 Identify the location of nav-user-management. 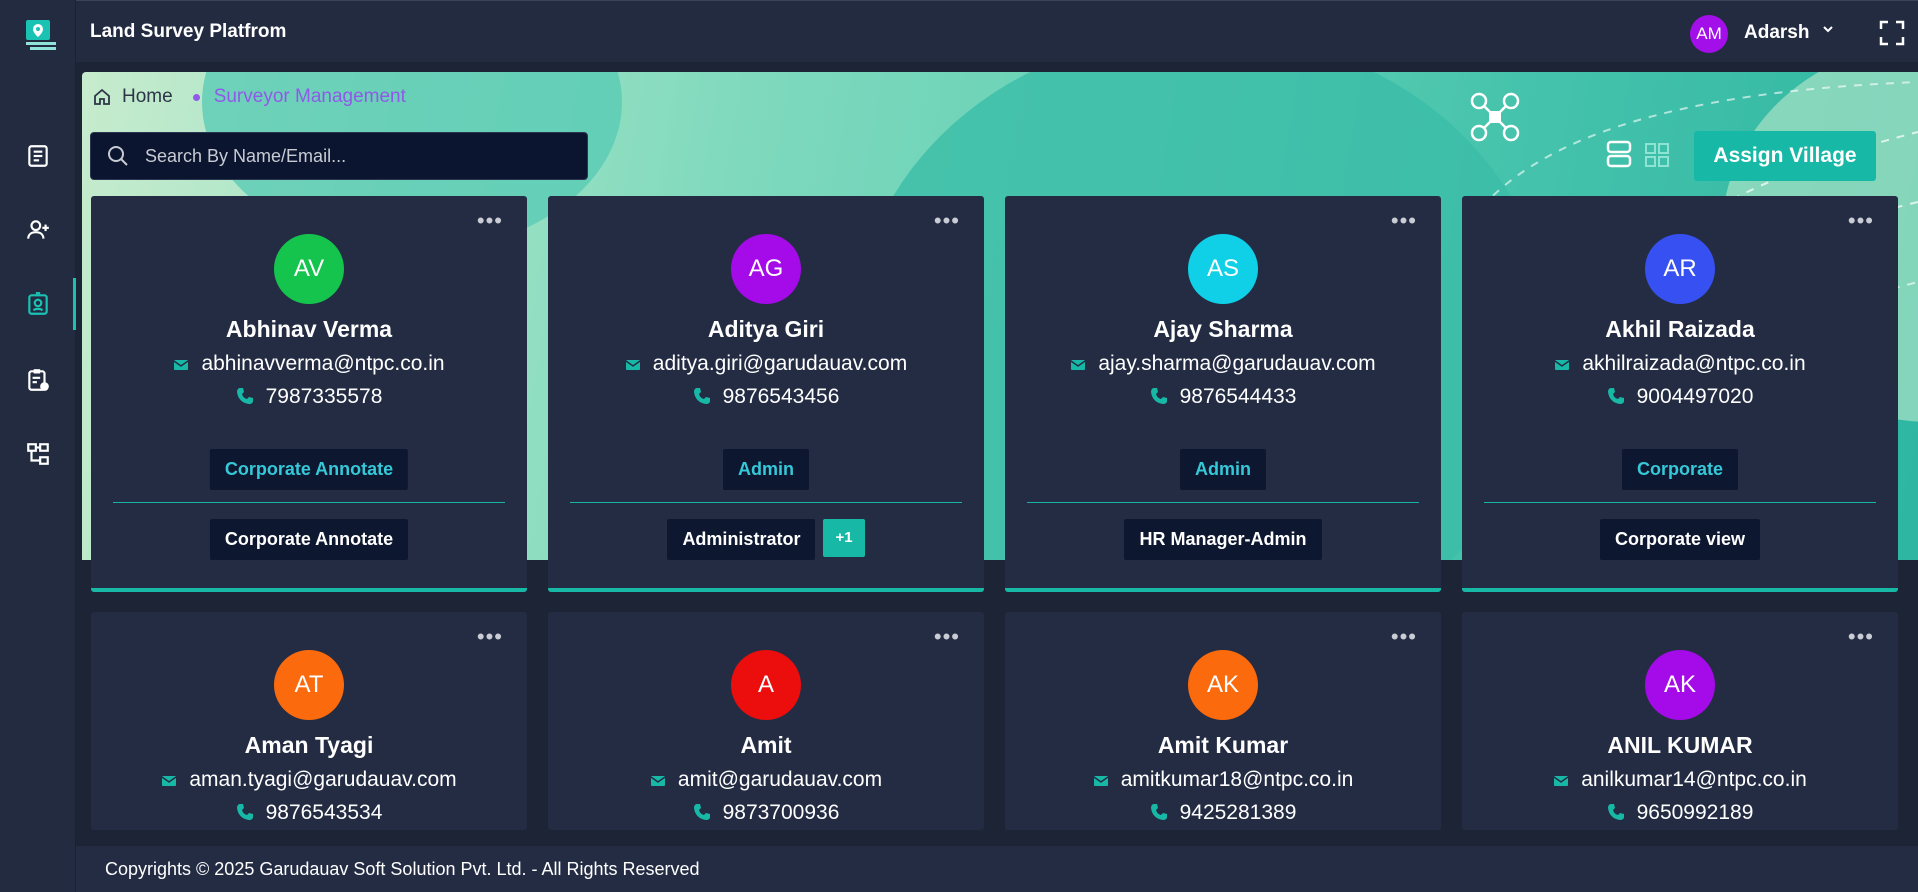
(38, 230).